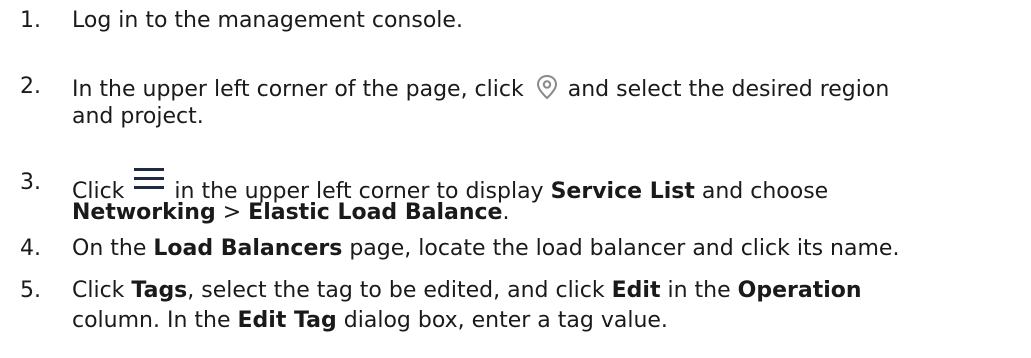  What do you see at coordinates (287, 320) in the screenshot?
I see `edit-tag-term: Edit Tag` at bounding box center [287, 320].